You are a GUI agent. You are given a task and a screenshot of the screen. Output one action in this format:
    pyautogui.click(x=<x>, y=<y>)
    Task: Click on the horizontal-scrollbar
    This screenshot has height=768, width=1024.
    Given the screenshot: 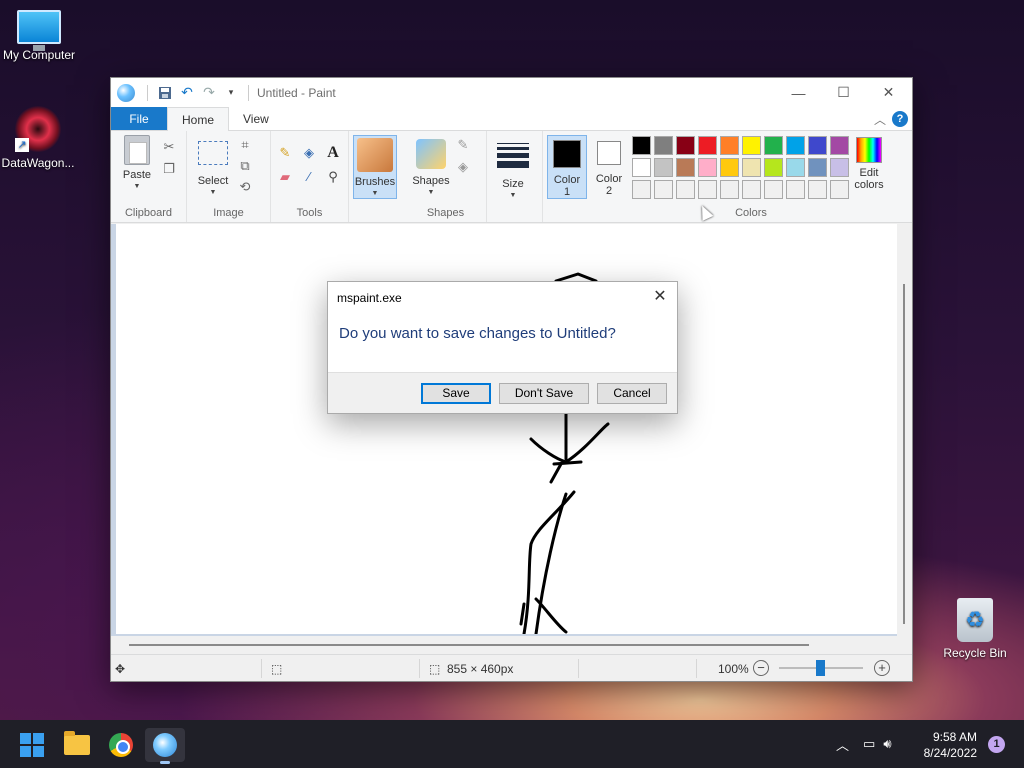 What is the action you would take?
    pyautogui.click(x=504, y=645)
    